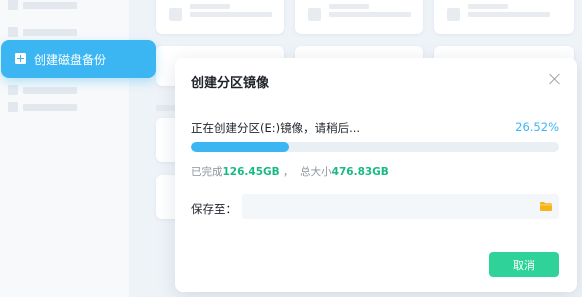  I want to click on folder-icon, so click(546, 206).